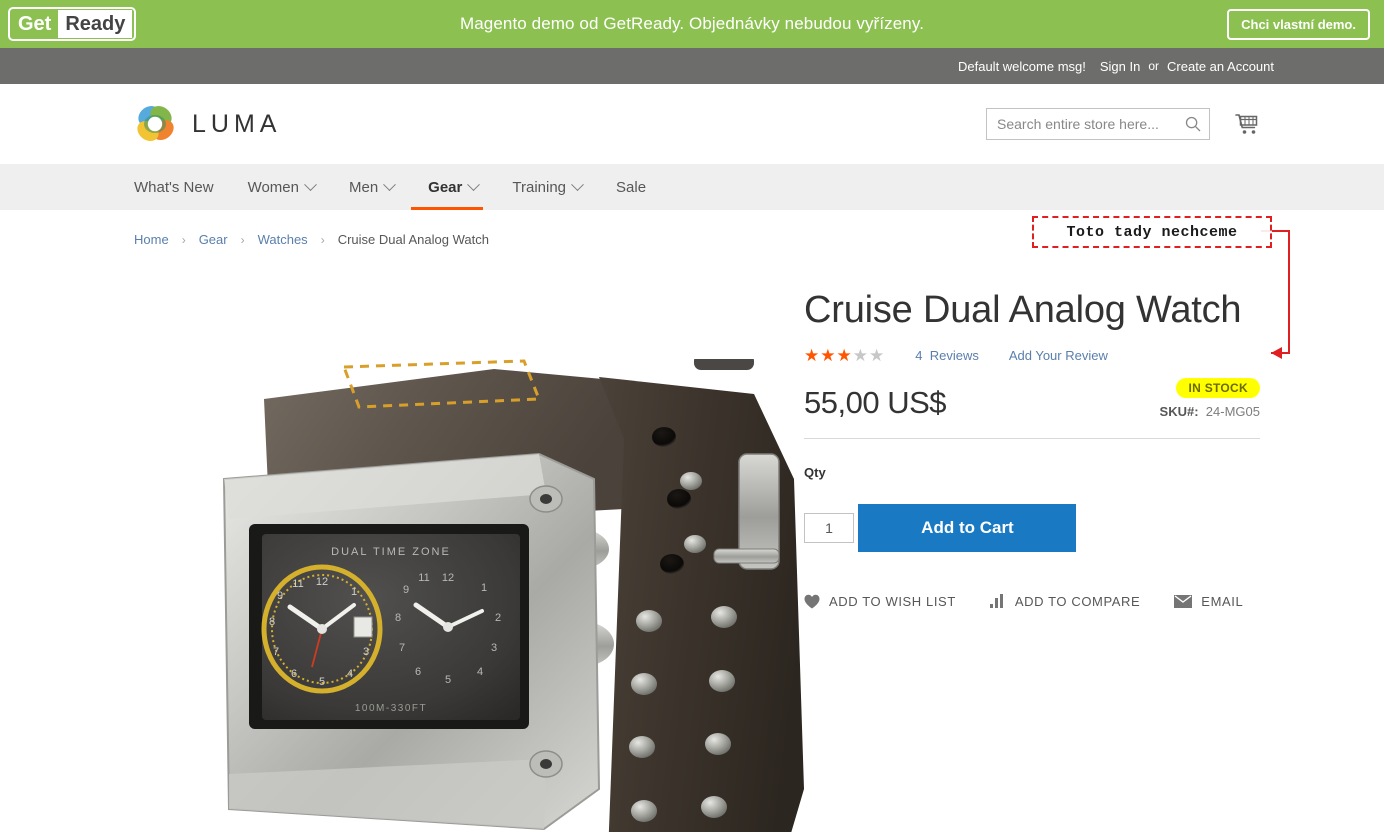 This screenshot has height=832, width=1384. I want to click on annotation-note: Toto tady nechceme, so click(1152, 232).